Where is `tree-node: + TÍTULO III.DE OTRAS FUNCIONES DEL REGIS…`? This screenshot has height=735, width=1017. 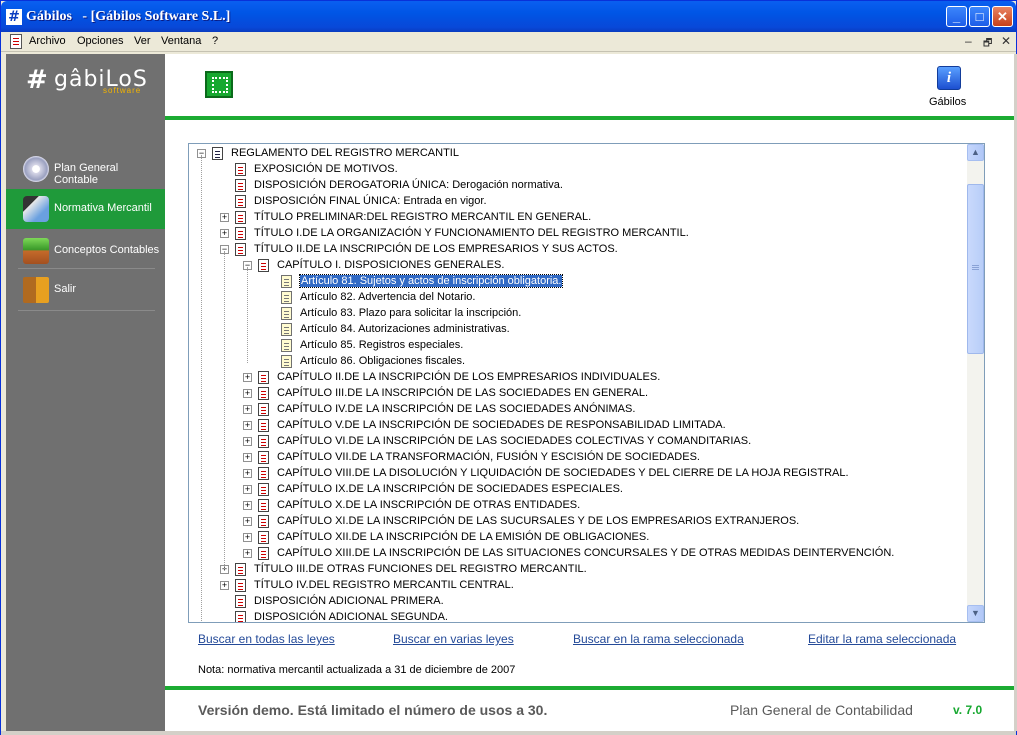
tree-node: + TÍTULO III.DE OTRAS FUNCIONES DEL REGIS… is located at coordinates (403, 569).